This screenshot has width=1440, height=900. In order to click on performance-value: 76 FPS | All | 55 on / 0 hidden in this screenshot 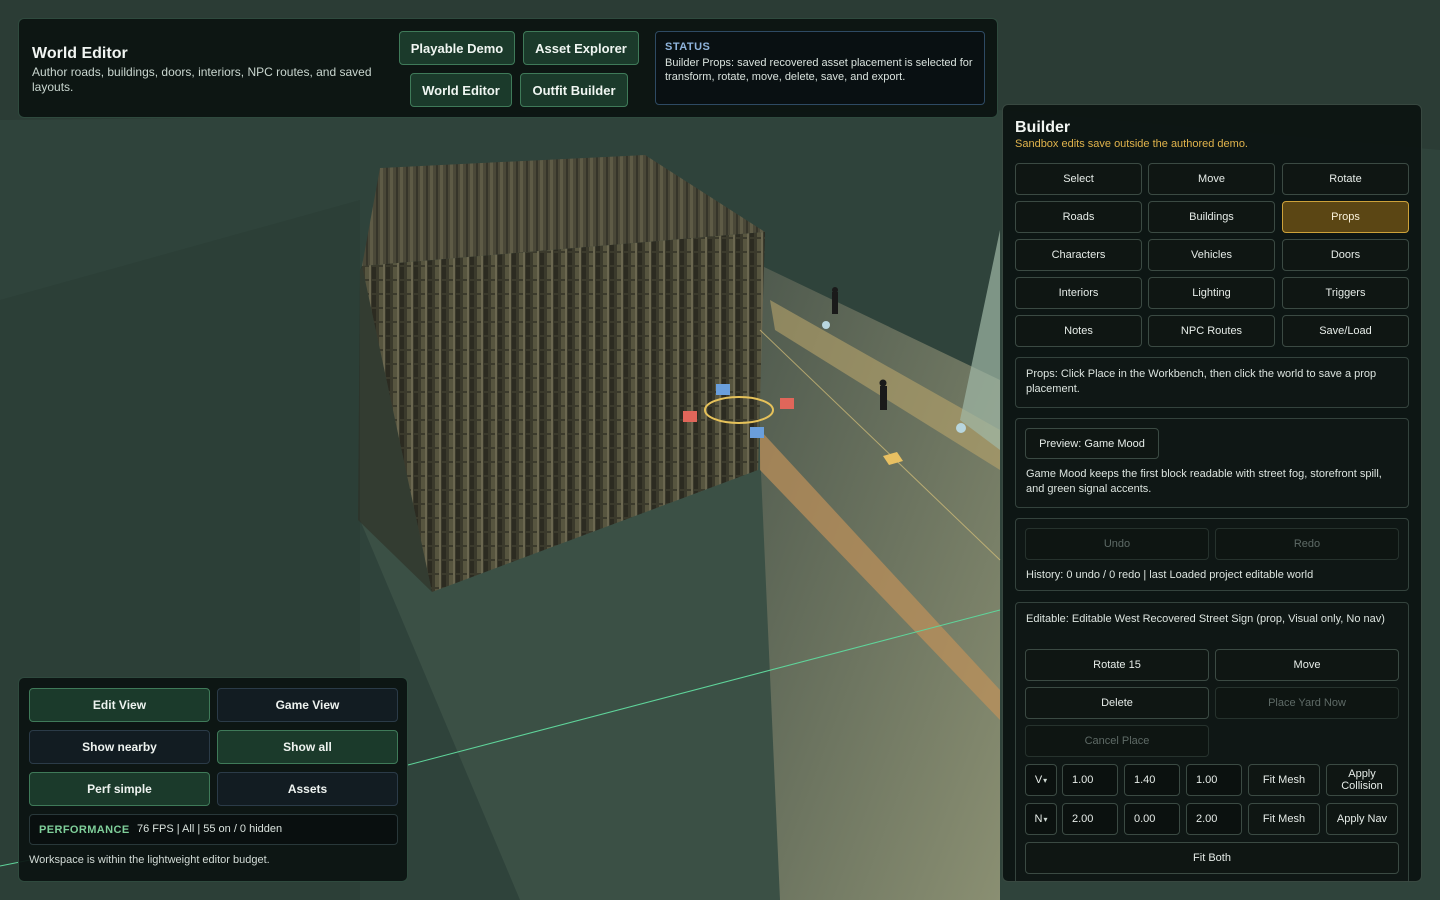, I will do `click(210, 829)`.